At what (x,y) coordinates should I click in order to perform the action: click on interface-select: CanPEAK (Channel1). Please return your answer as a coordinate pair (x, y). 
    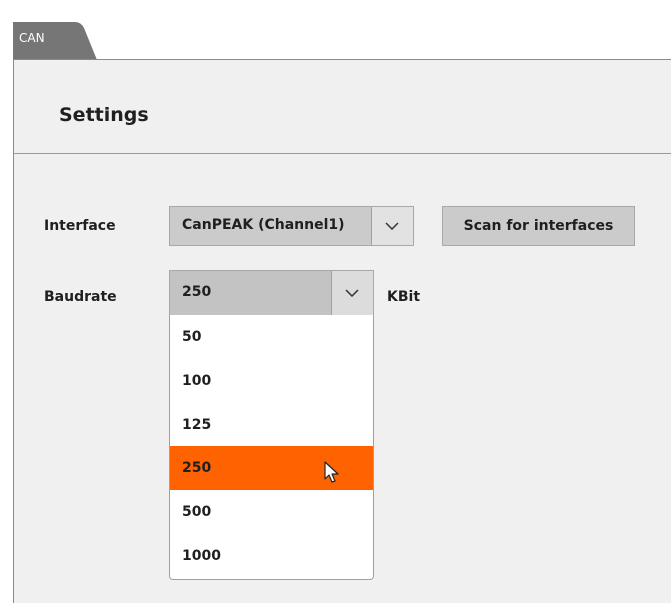
    Looking at the image, I should click on (291, 226).